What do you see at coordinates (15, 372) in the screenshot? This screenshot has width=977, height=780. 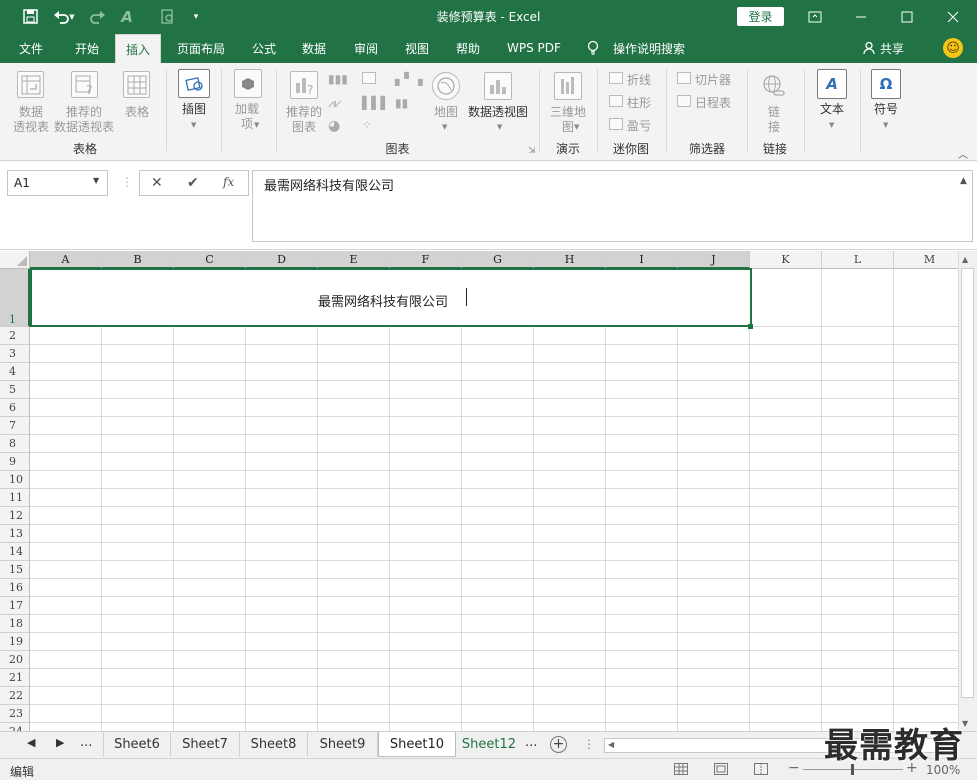 I see `row-header-4: 4` at bounding box center [15, 372].